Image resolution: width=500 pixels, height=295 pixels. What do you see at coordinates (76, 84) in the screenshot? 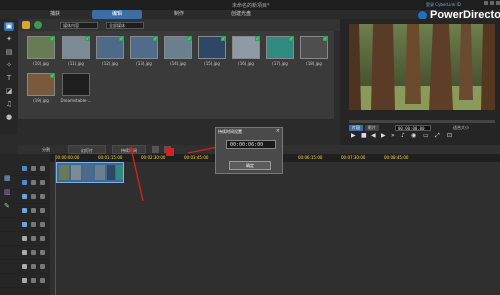
I see `media-thumbnail` at bounding box center [76, 84].